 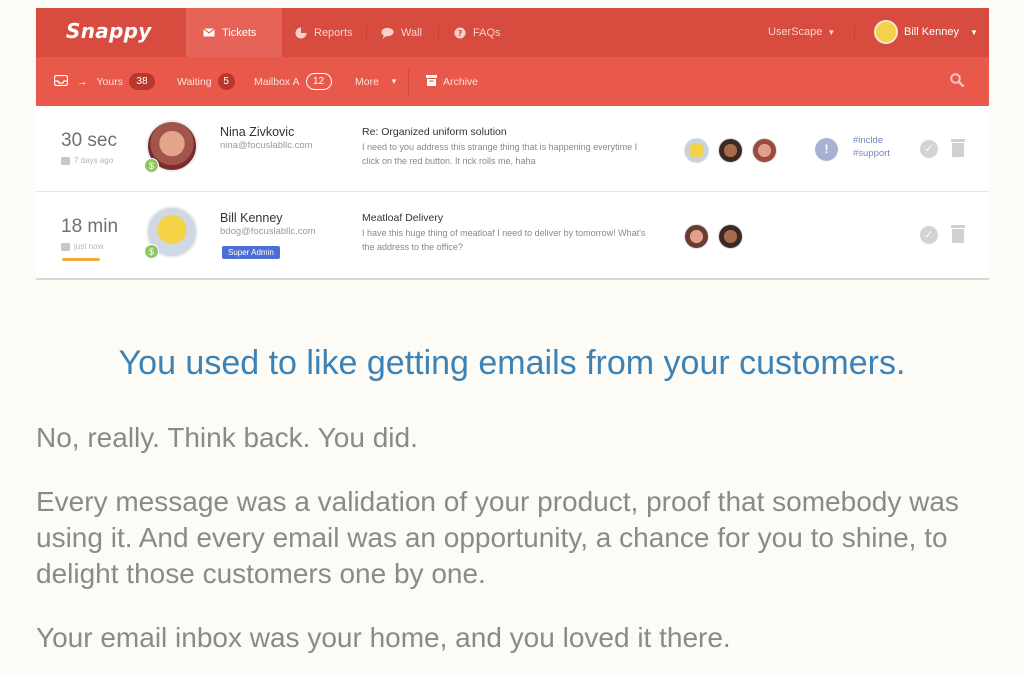 What do you see at coordinates (89, 246) in the screenshot?
I see `ticket-ago: just now` at bounding box center [89, 246].